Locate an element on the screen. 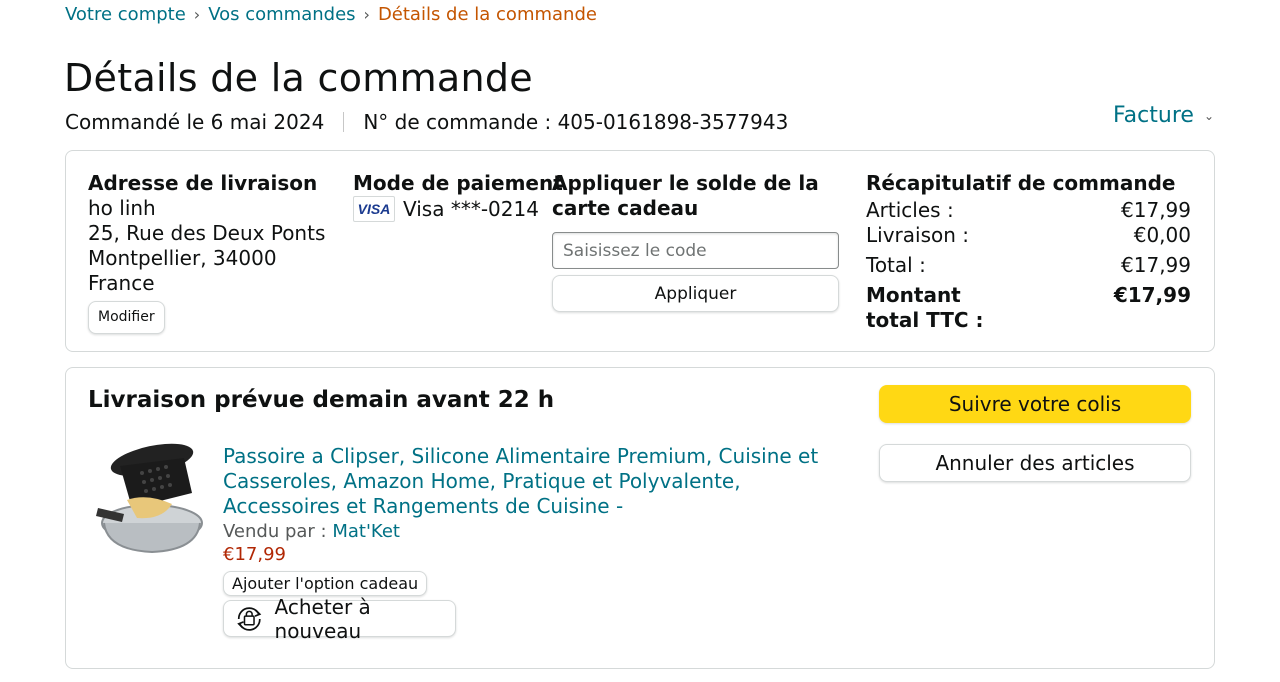  cancel-items-button: Annuler des articles is located at coordinates (1035, 463).